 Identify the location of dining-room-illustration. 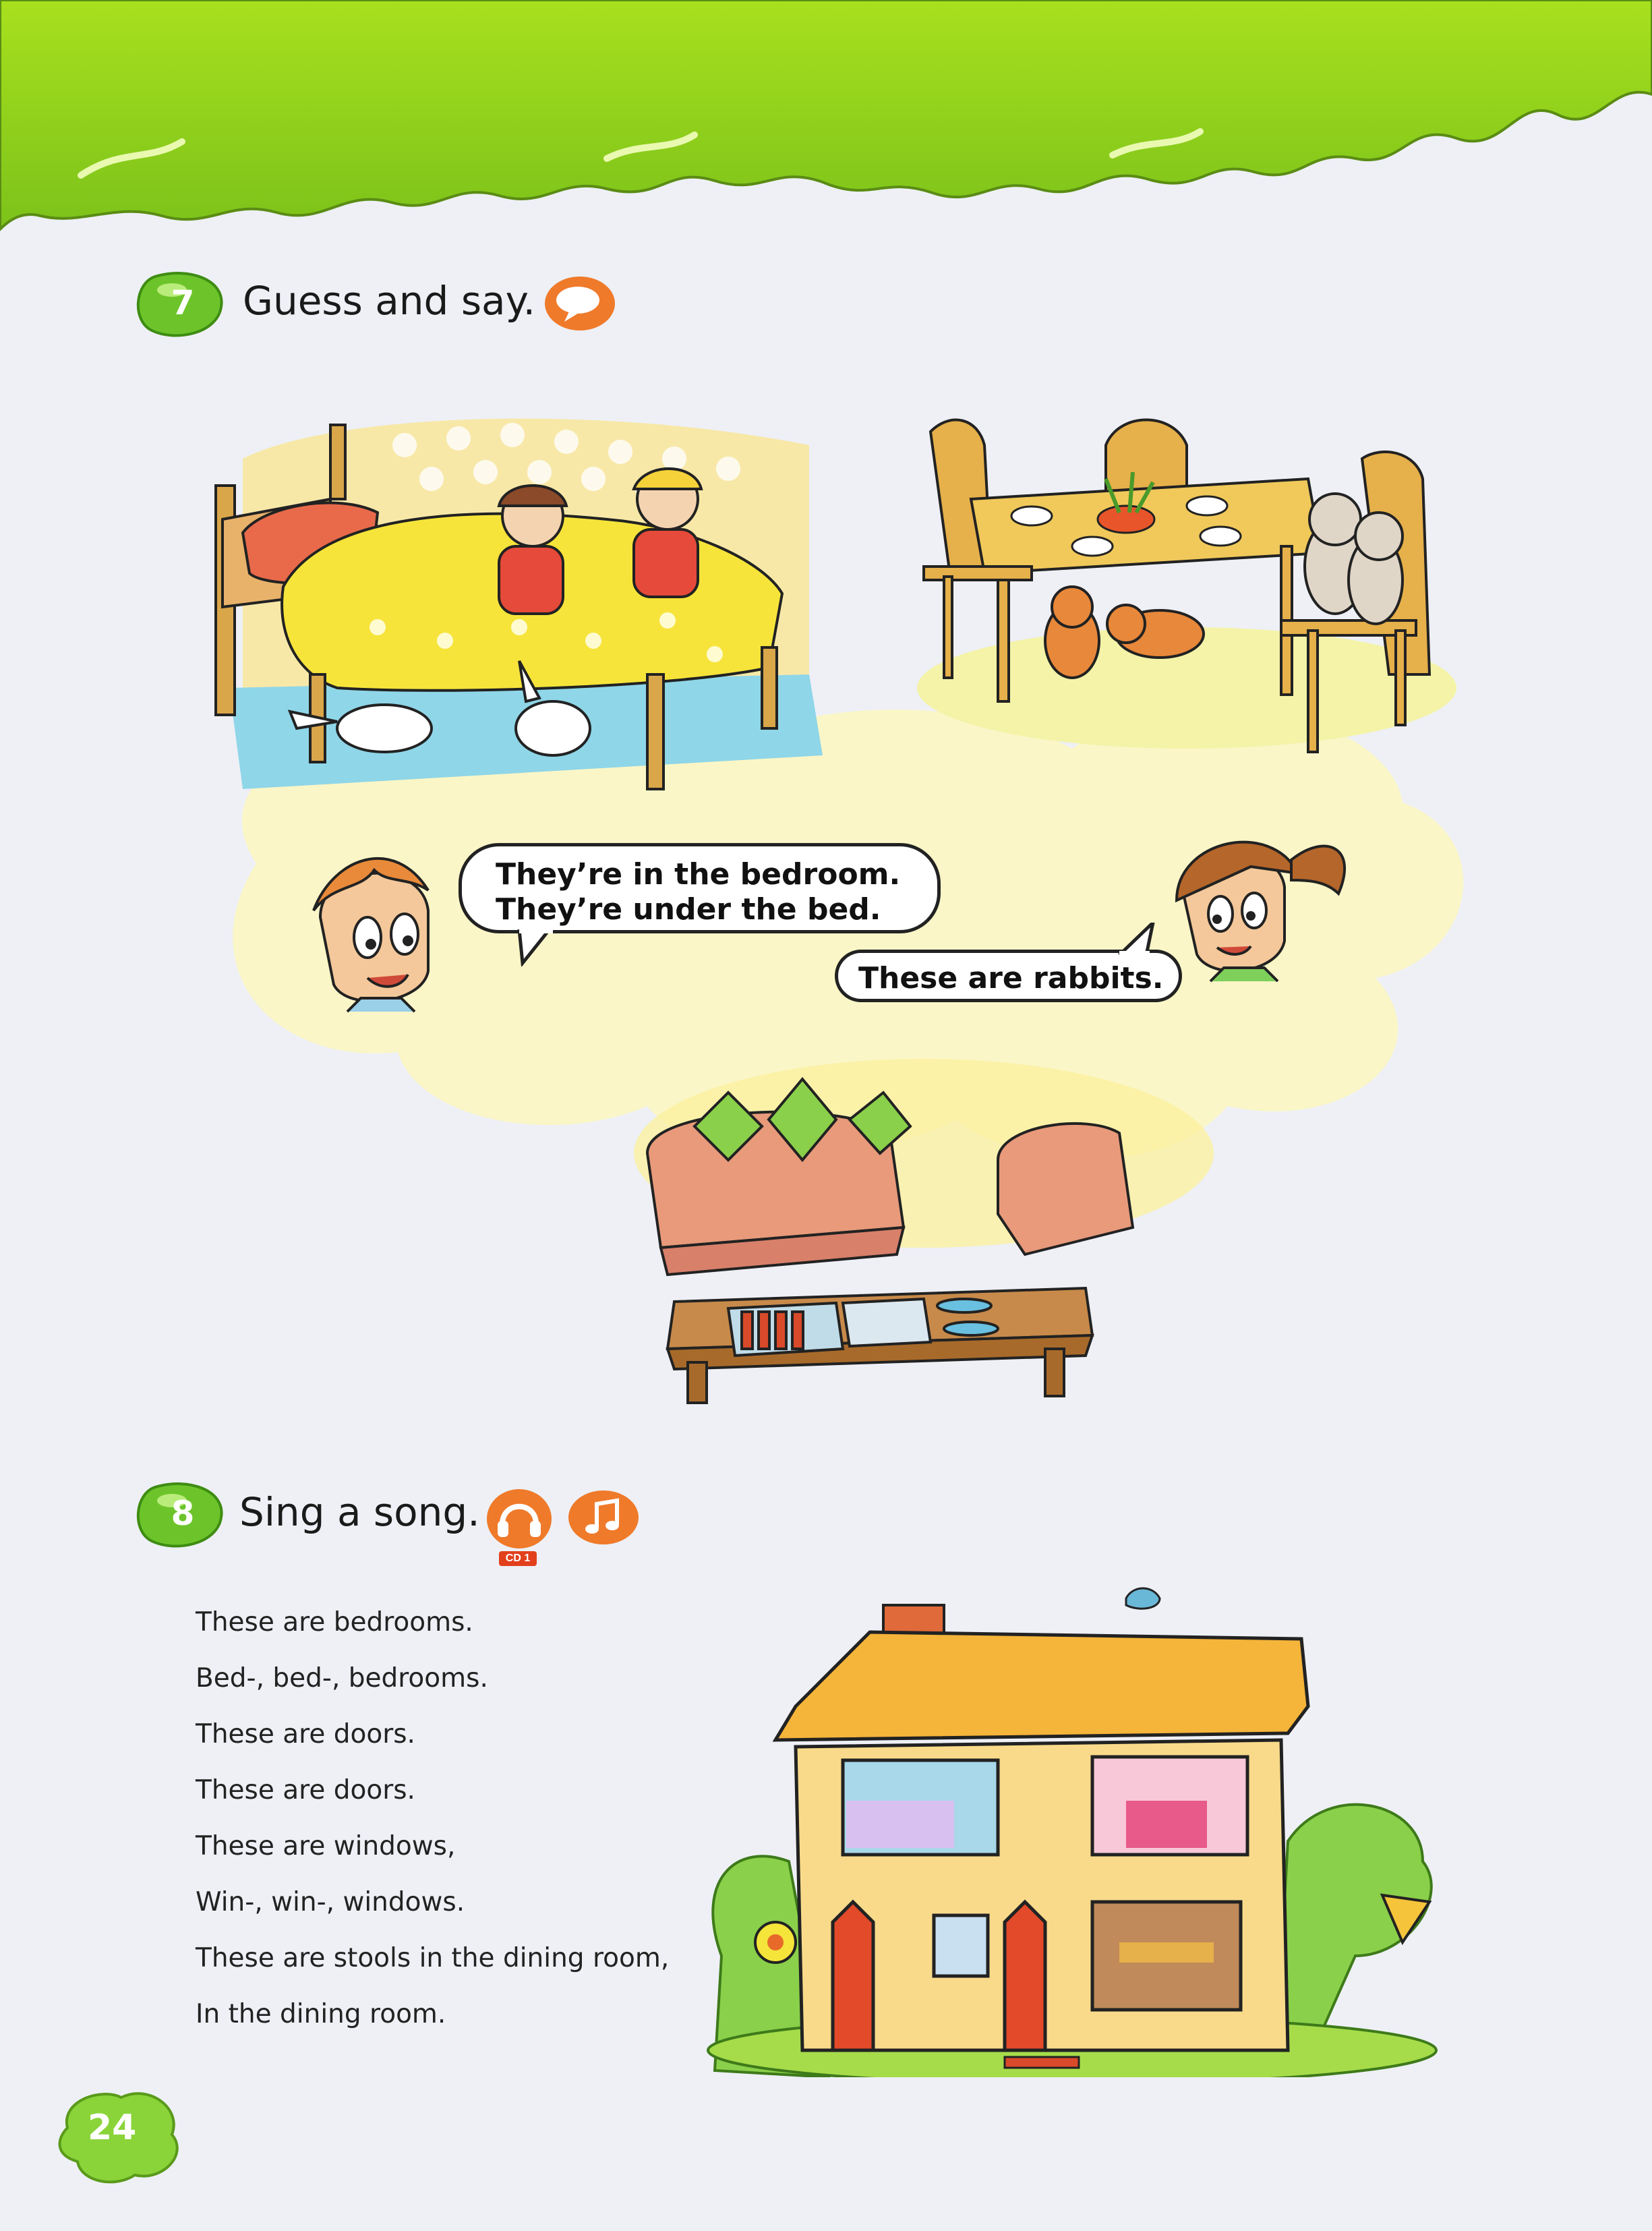
(1186, 585).